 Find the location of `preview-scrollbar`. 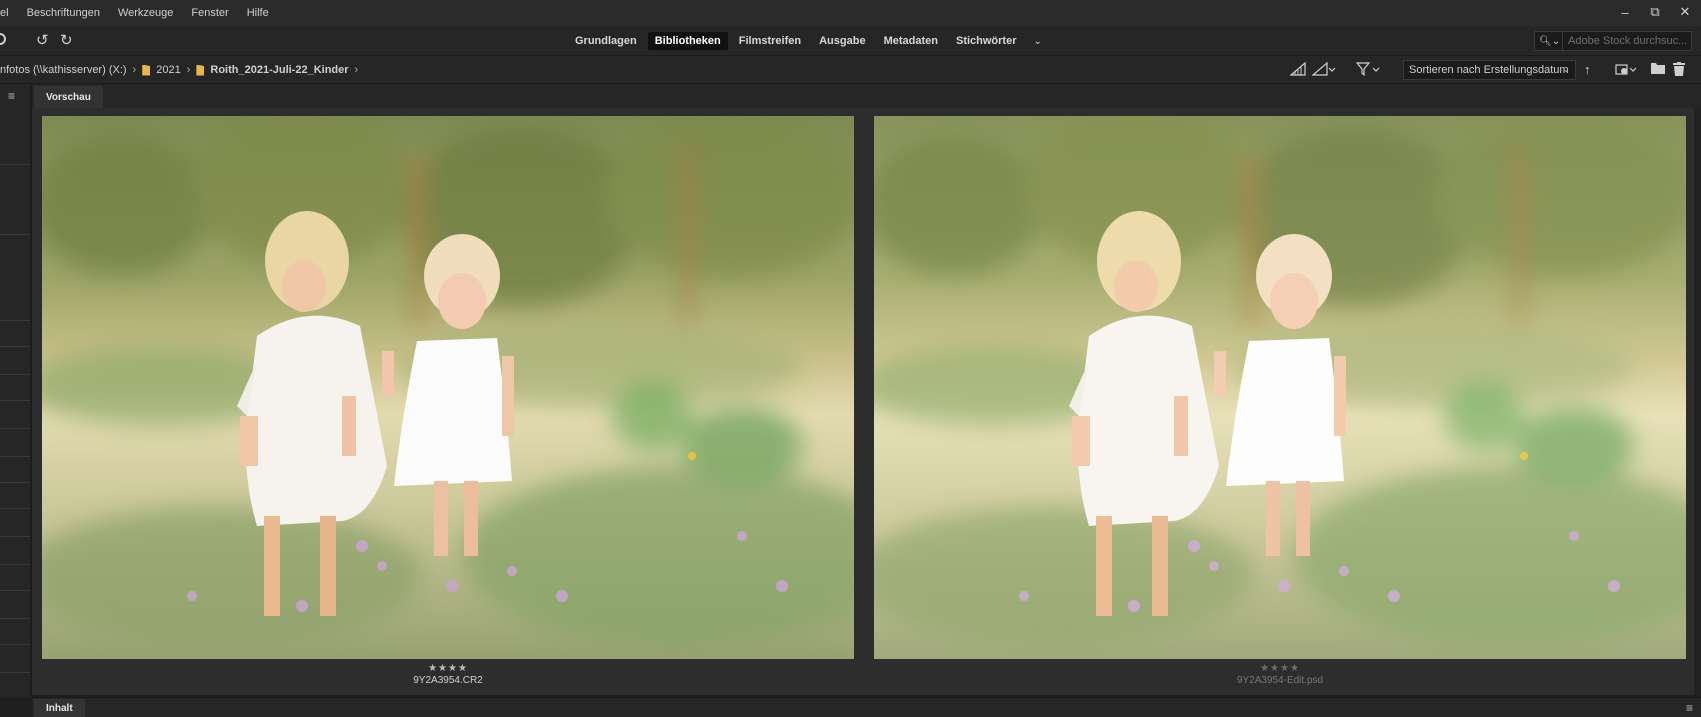

preview-scrollbar is located at coordinates (1697, 401).